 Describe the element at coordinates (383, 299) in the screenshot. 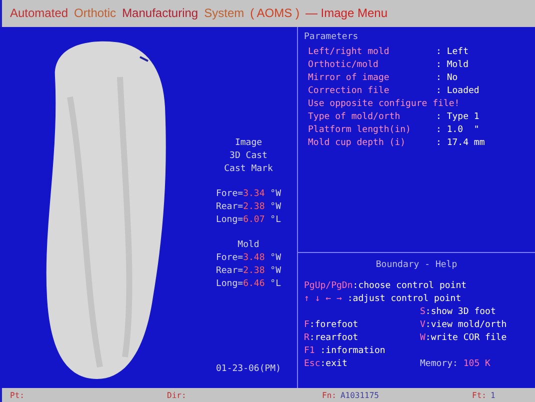

I see `help-text: ↑ ↓ ← → :adjust control point` at that location.